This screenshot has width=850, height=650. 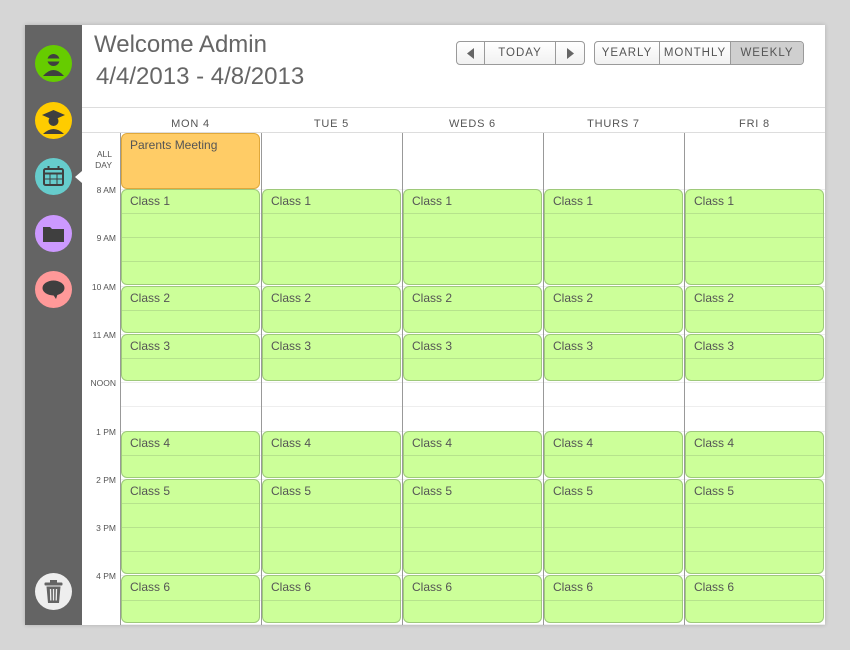 What do you see at coordinates (180, 44) in the screenshot?
I see `page-title: Welcome Admin` at bounding box center [180, 44].